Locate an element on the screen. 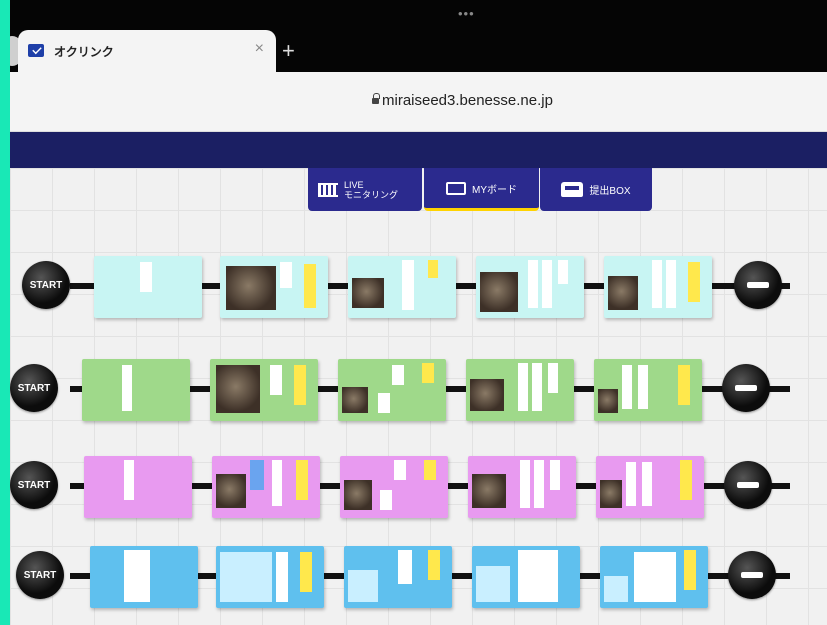 This screenshot has width=827, height=625. lane-1: START is located at coordinates (418, 289).